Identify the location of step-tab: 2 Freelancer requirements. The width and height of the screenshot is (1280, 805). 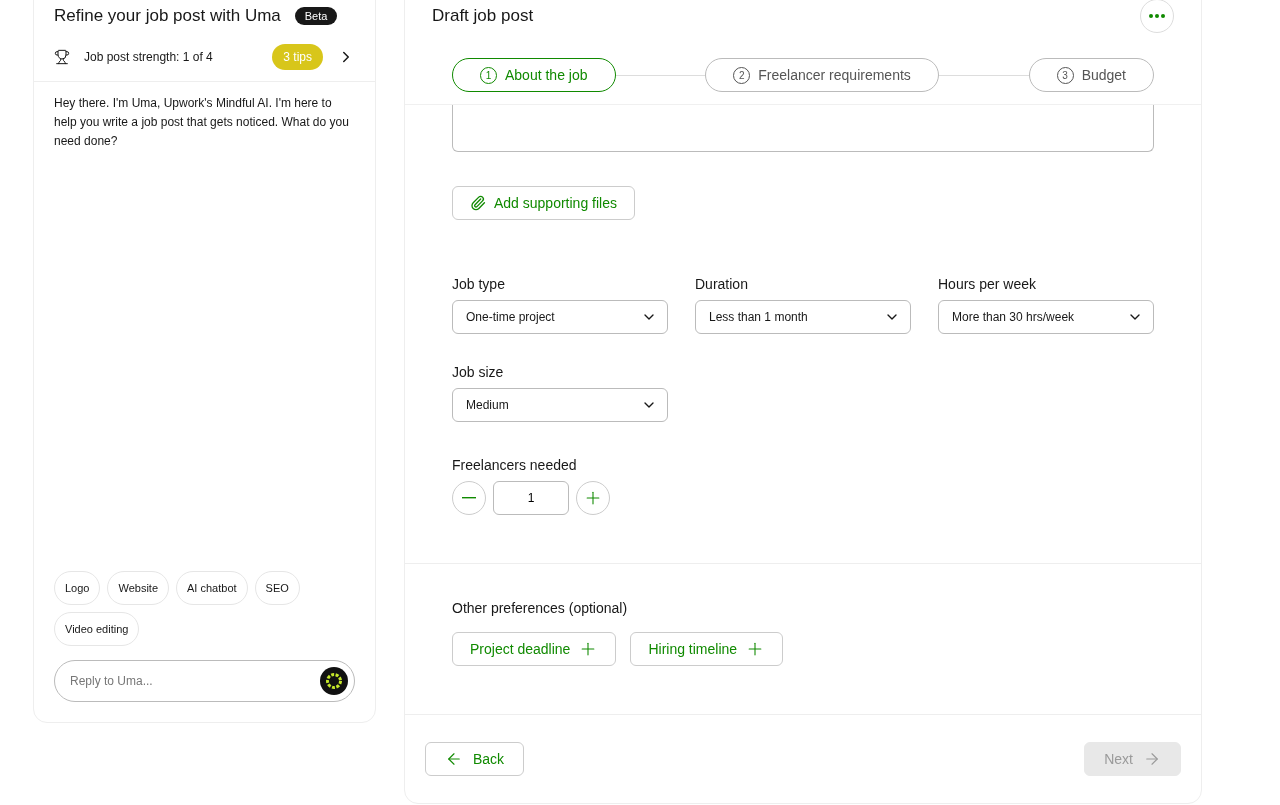
(822, 75).